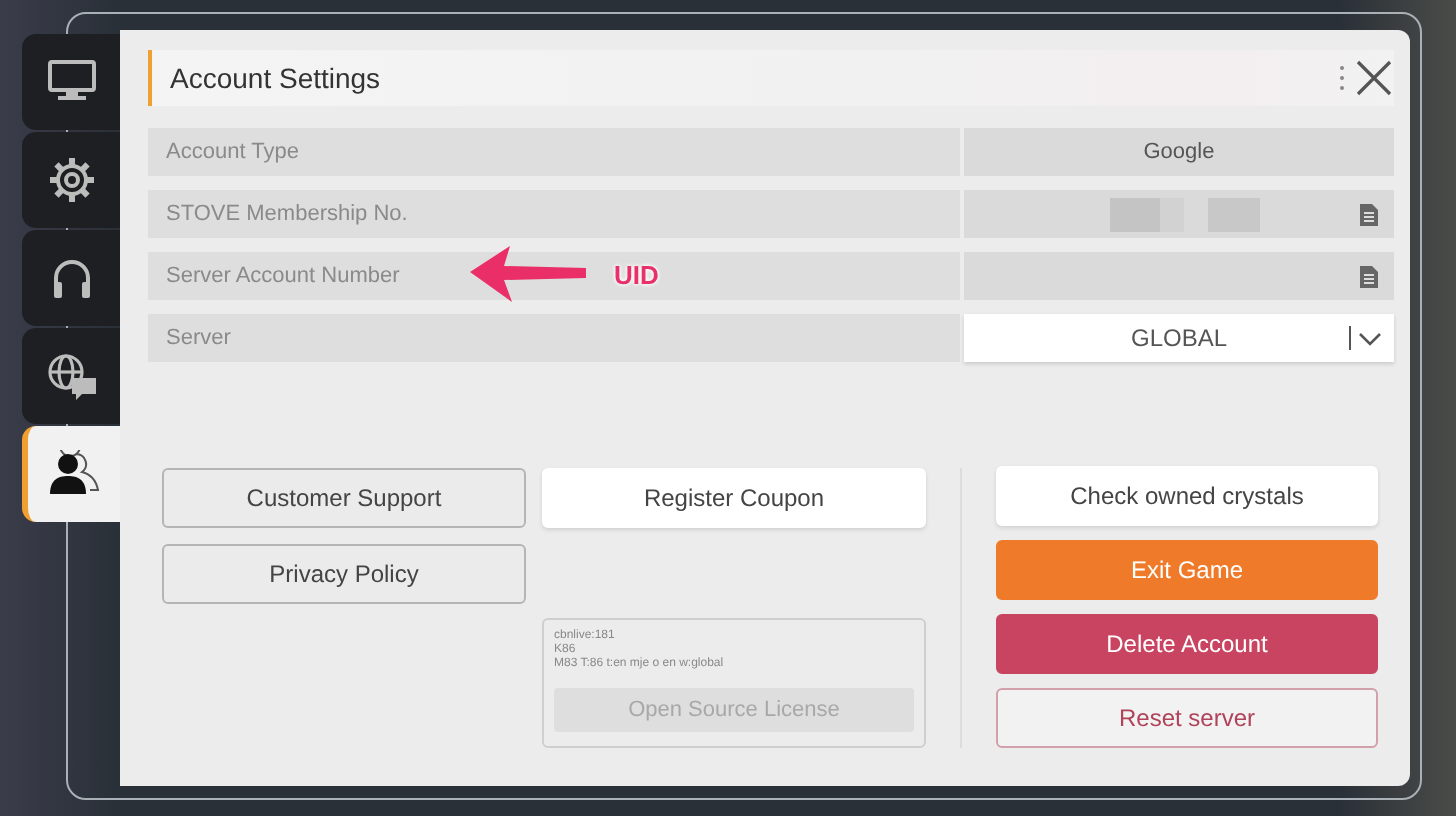 The height and width of the screenshot is (816, 1456). I want to click on field-label: Server, so click(554, 338).